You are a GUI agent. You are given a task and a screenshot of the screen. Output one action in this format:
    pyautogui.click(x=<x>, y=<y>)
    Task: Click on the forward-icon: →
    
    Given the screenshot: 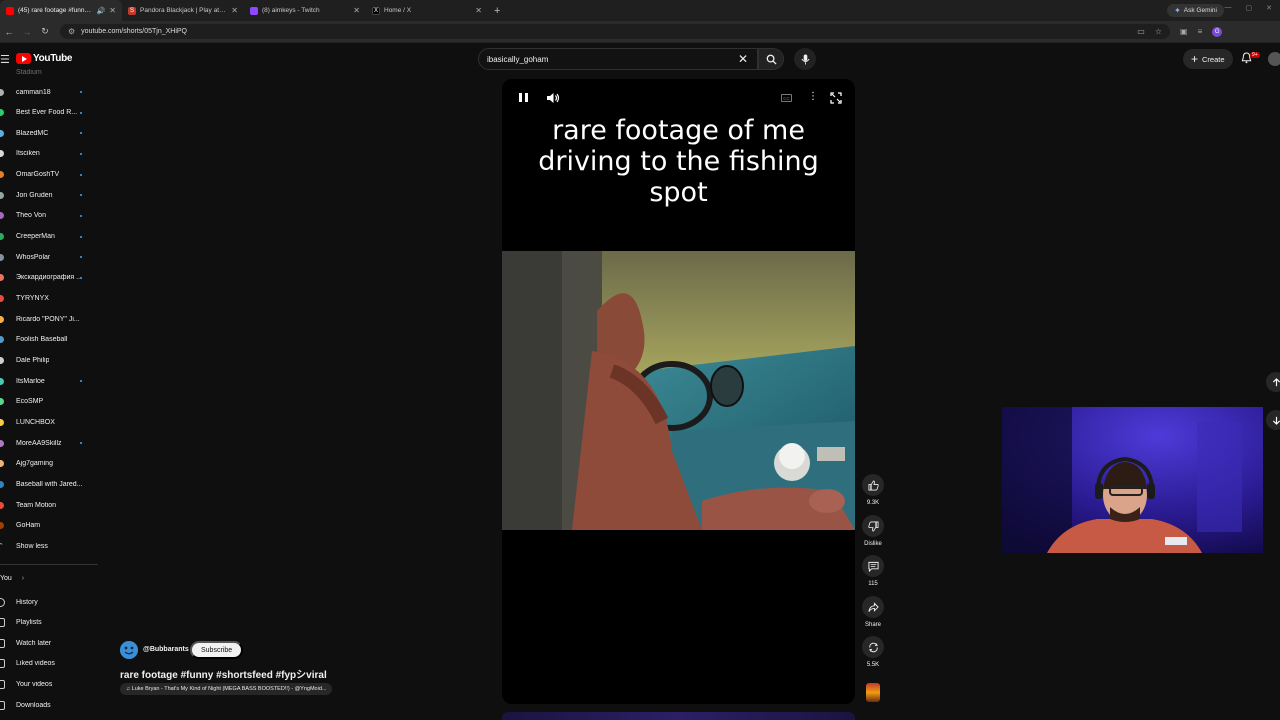 What is the action you would take?
    pyautogui.click(x=27, y=32)
    